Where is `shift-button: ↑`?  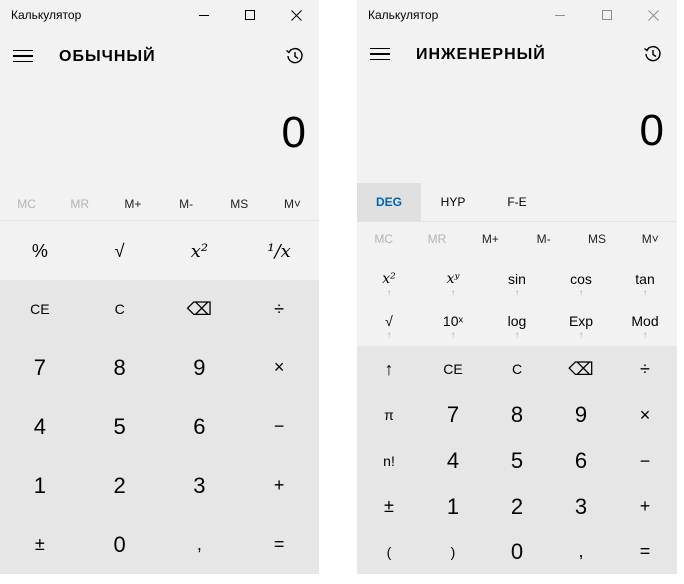
shift-button: ↑ is located at coordinates (389, 369).